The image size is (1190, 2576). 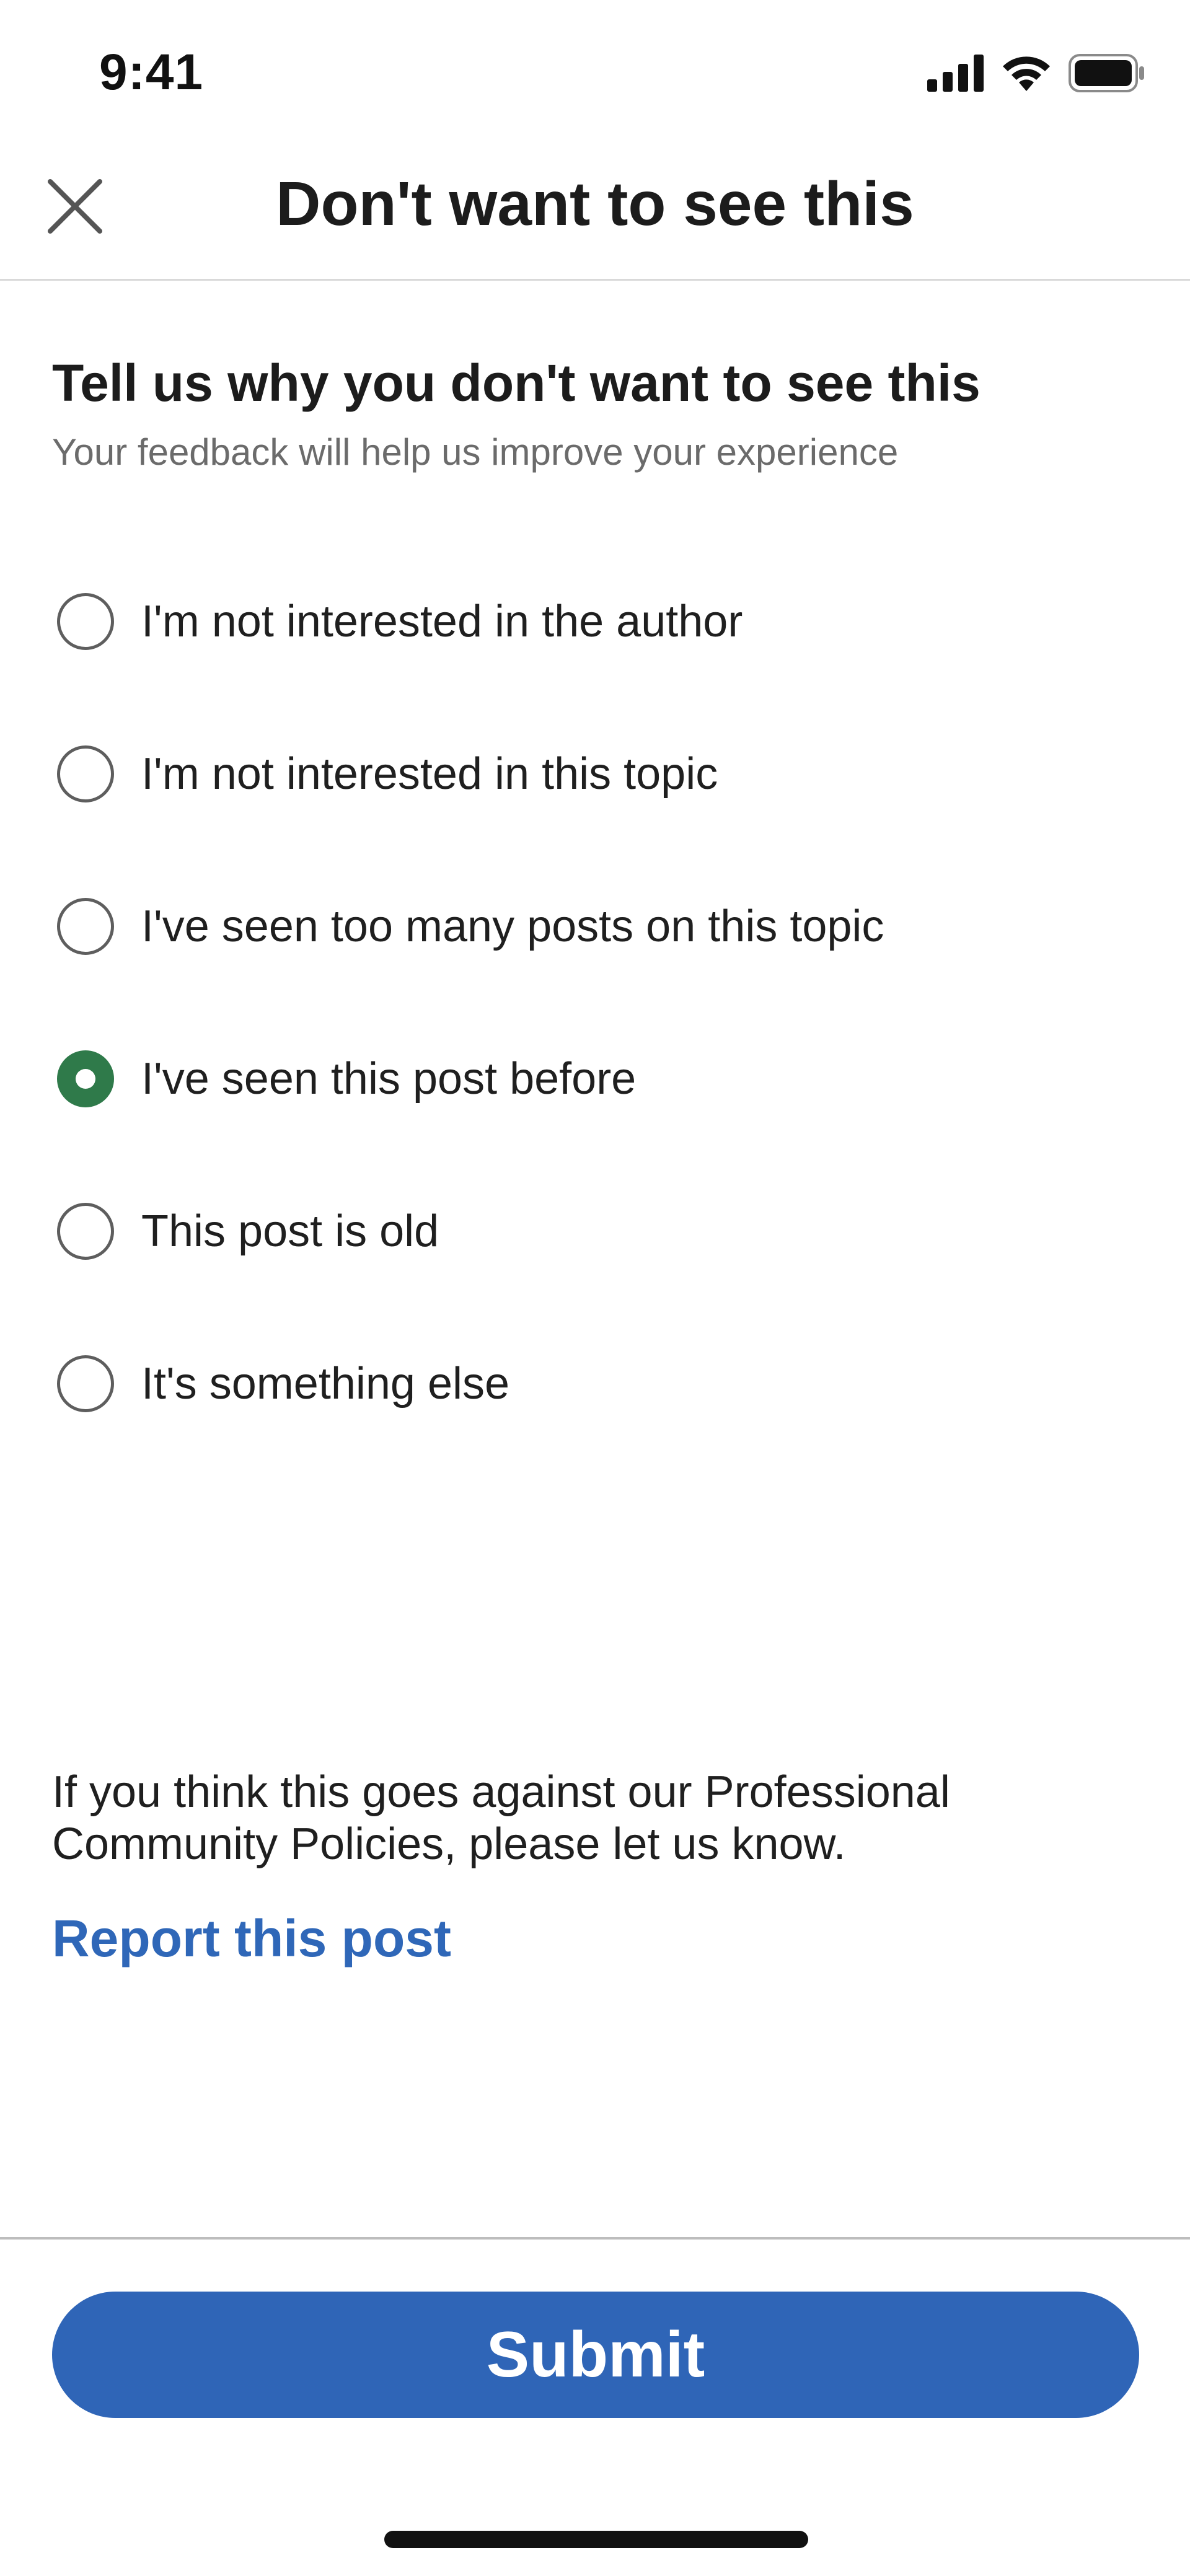 What do you see at coordinates (516, 383) in the screenshot?
I see `prompt-title: Tell us why you don't want to see this` at bounding box center [516, 383].